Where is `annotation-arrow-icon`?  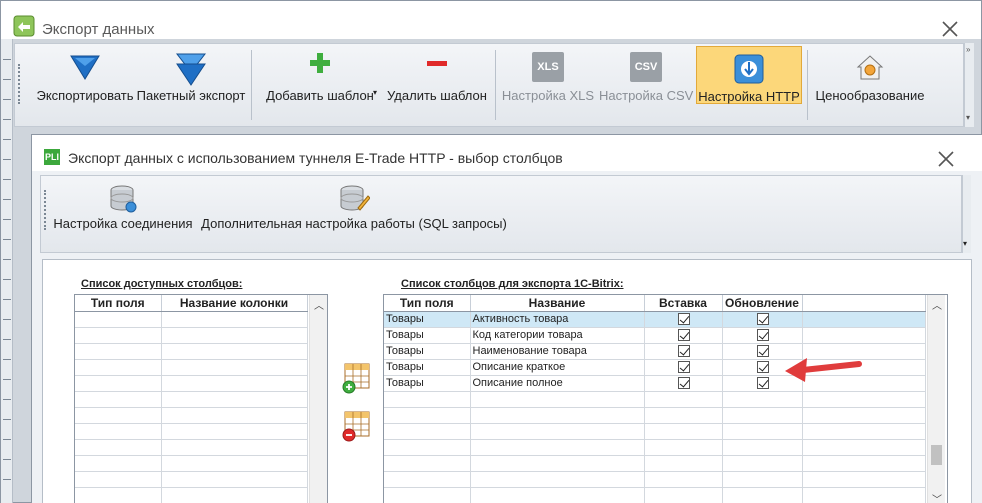 annotation-arrow-icon is located at coordinates (823, 370).